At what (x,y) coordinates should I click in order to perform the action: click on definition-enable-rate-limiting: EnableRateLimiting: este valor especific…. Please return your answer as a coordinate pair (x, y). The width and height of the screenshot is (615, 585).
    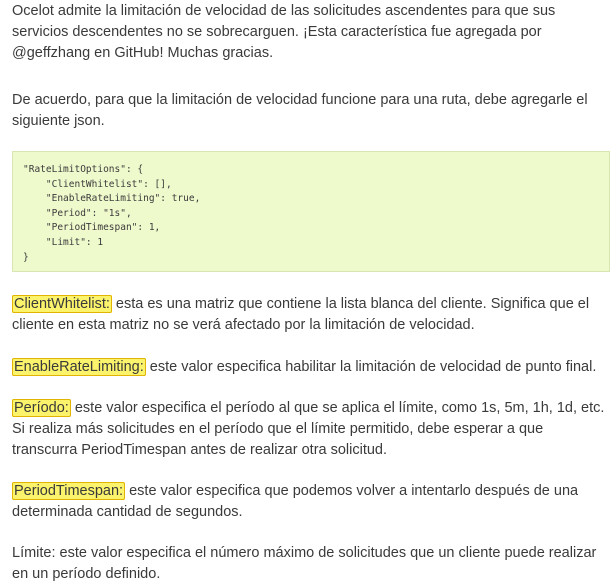
    Looking at the image, I should click on (312, 367).